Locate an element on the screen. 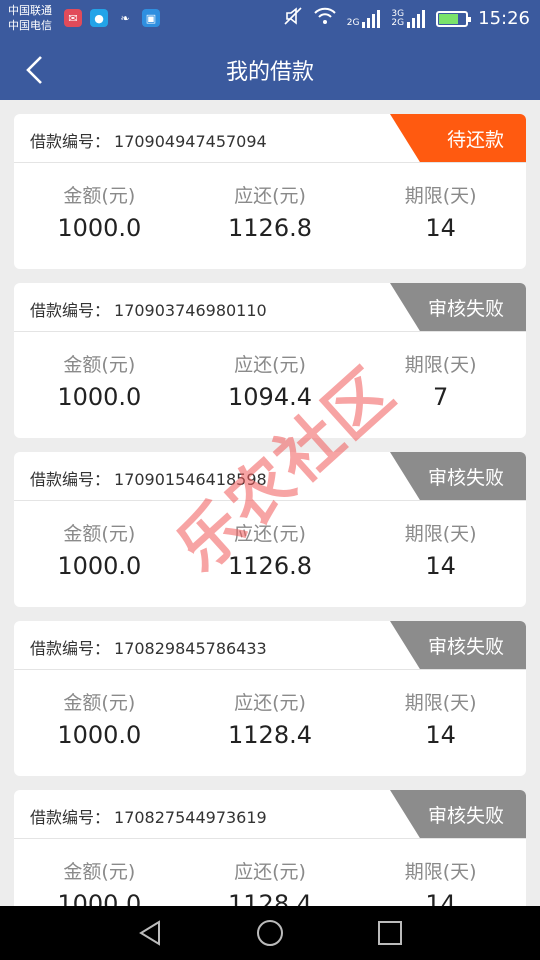 This screenshot has height=960, width=540. chat-app-icon: ● is located at coordinates (99, 18).